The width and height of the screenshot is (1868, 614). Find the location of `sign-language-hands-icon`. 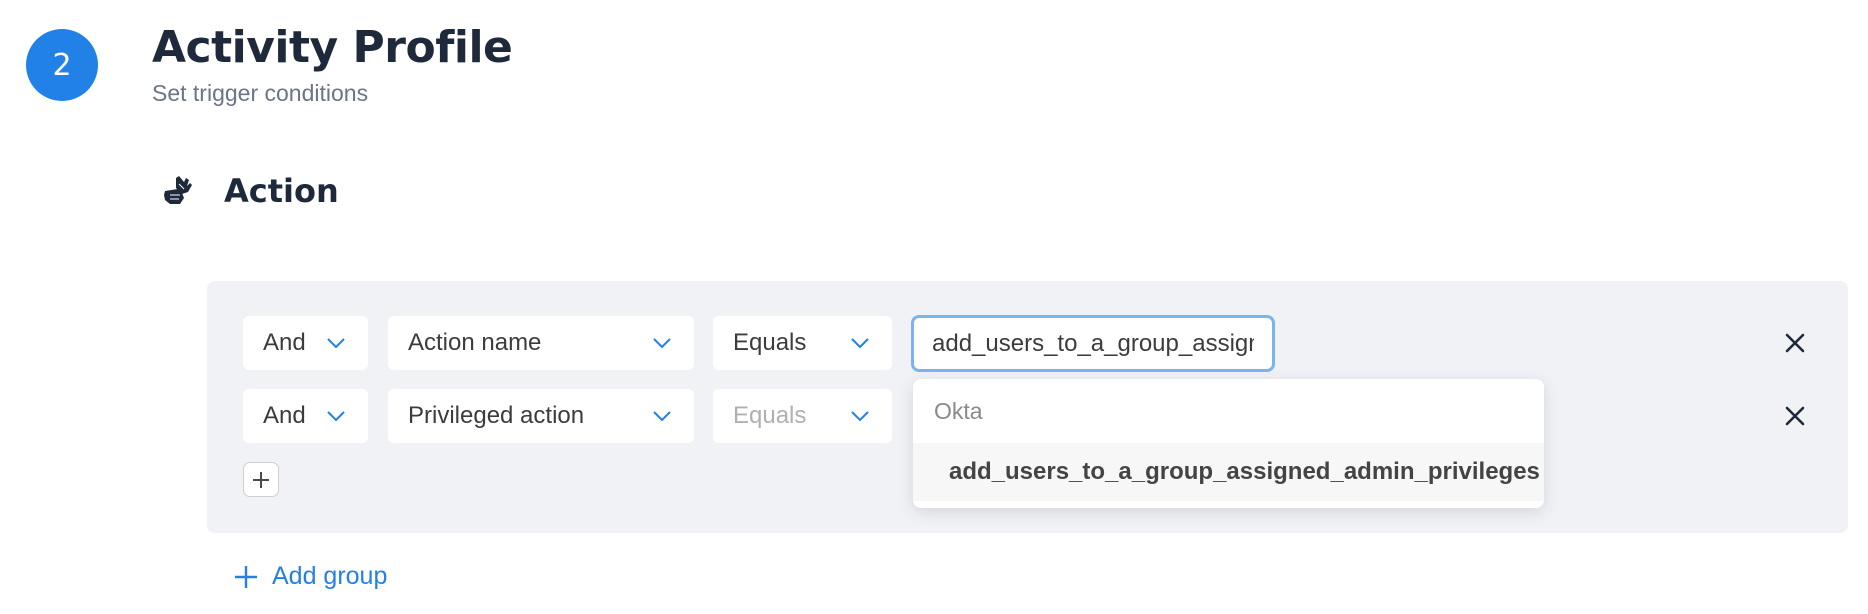

sign-language-hands-icon is located at coordinates (178, 190).